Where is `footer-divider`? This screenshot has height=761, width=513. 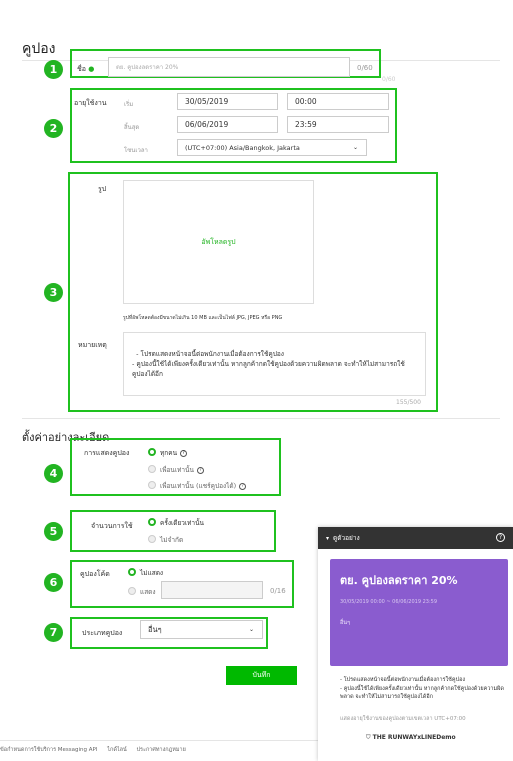
footer-divider is located at coordinates (160, 740).